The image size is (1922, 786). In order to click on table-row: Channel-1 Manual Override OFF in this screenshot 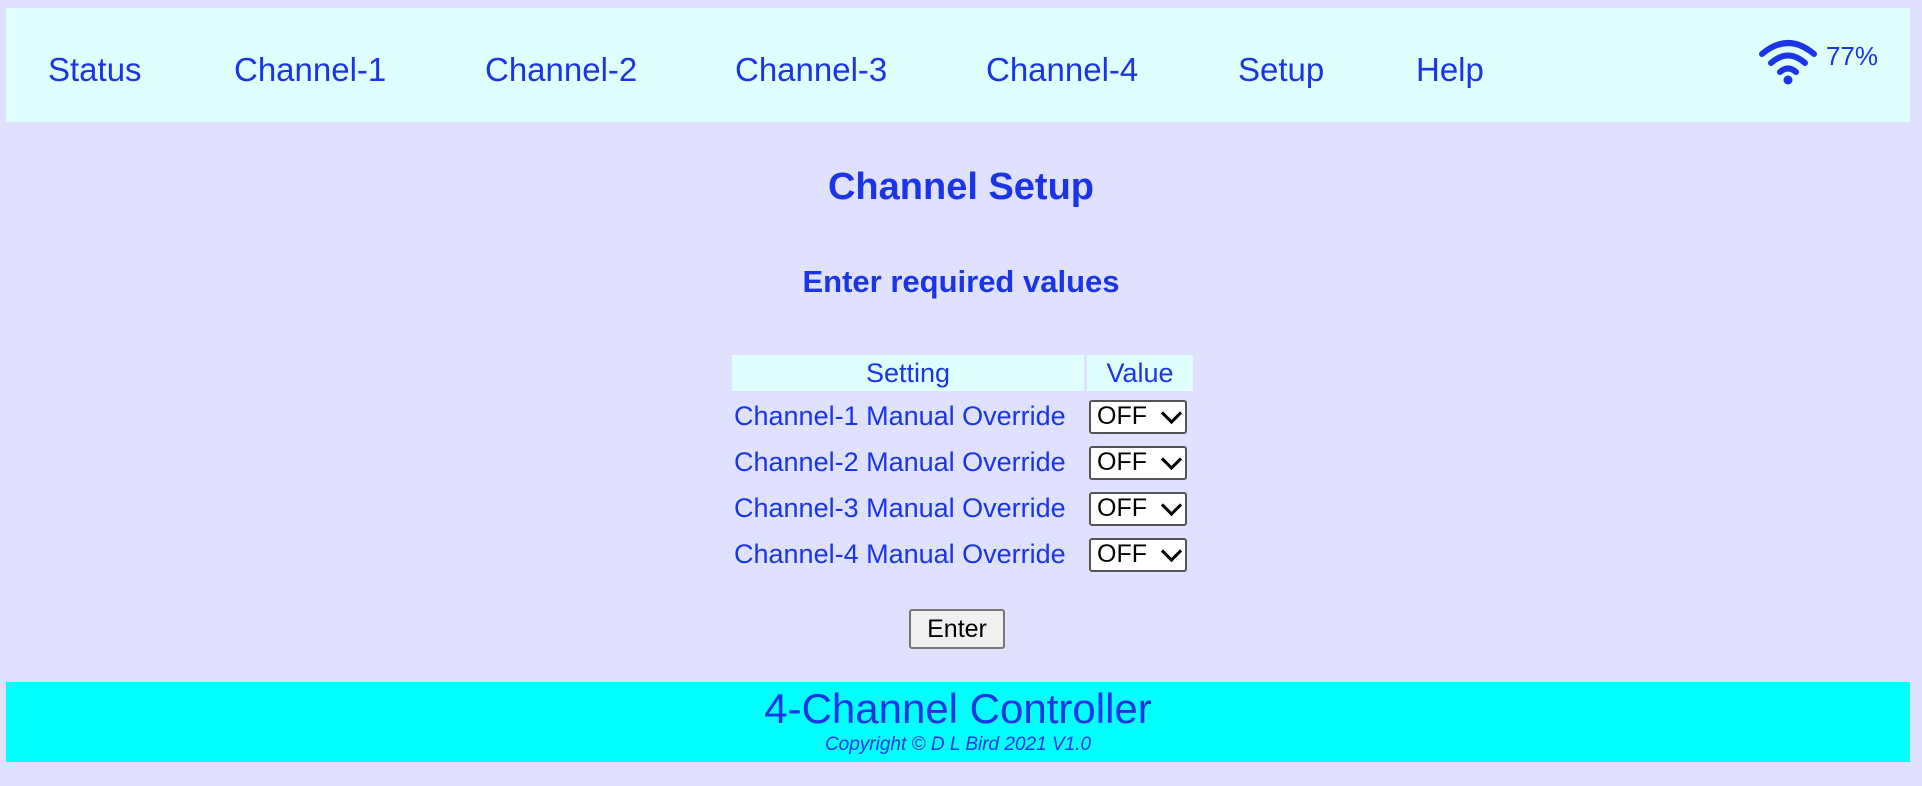, I will do `click(962, 416)`.